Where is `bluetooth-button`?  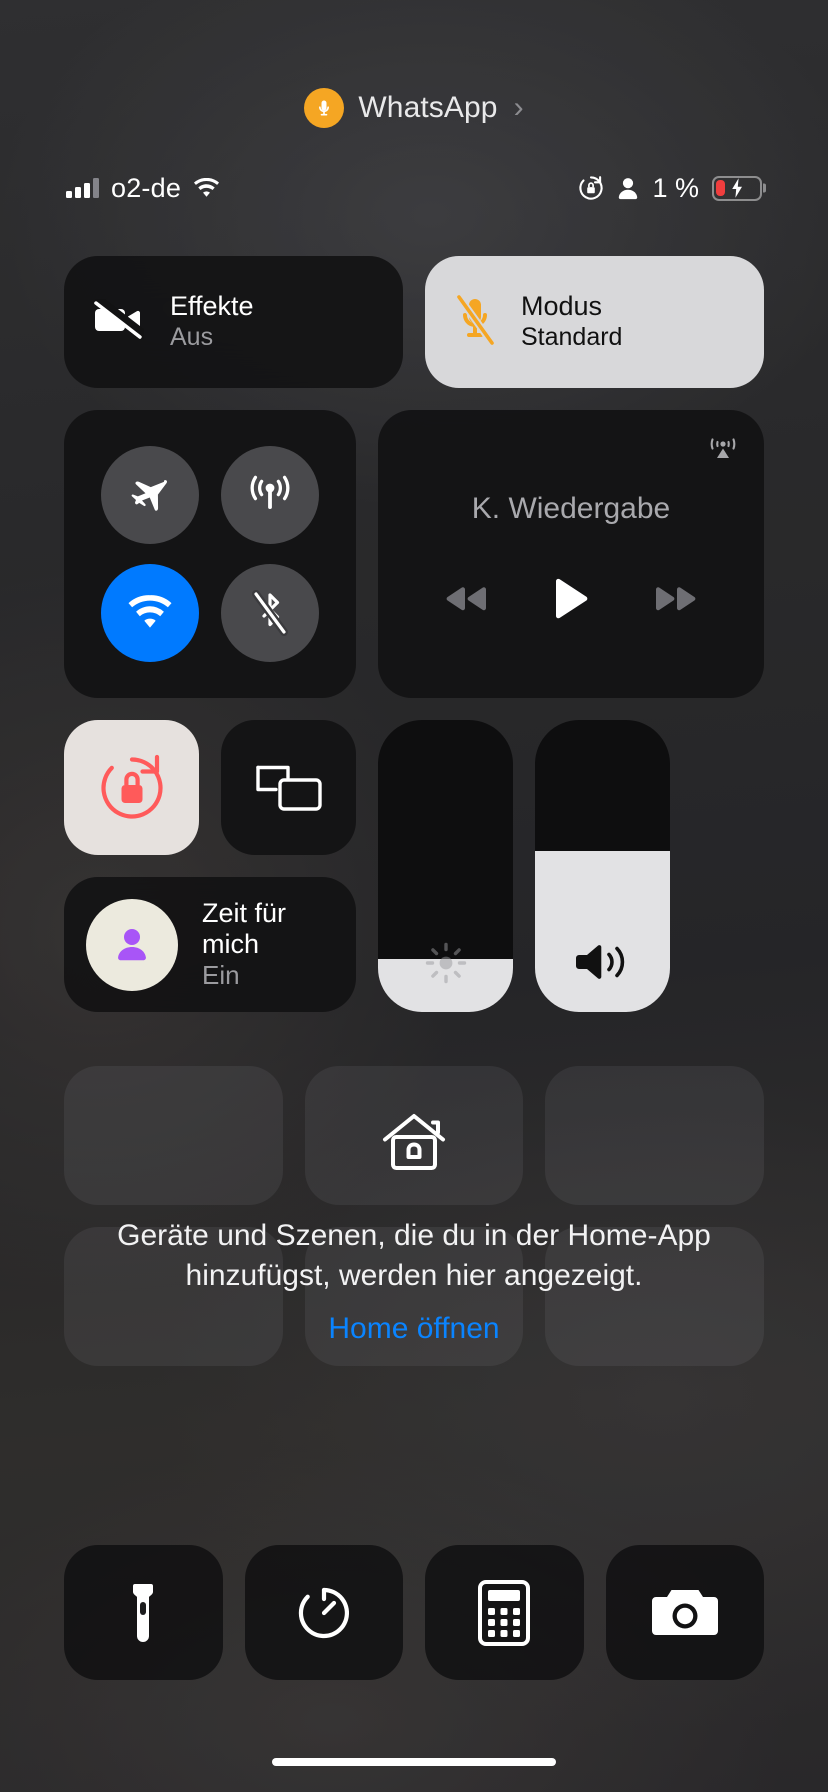
bluetooth-button is located at coordinates (270, 613).